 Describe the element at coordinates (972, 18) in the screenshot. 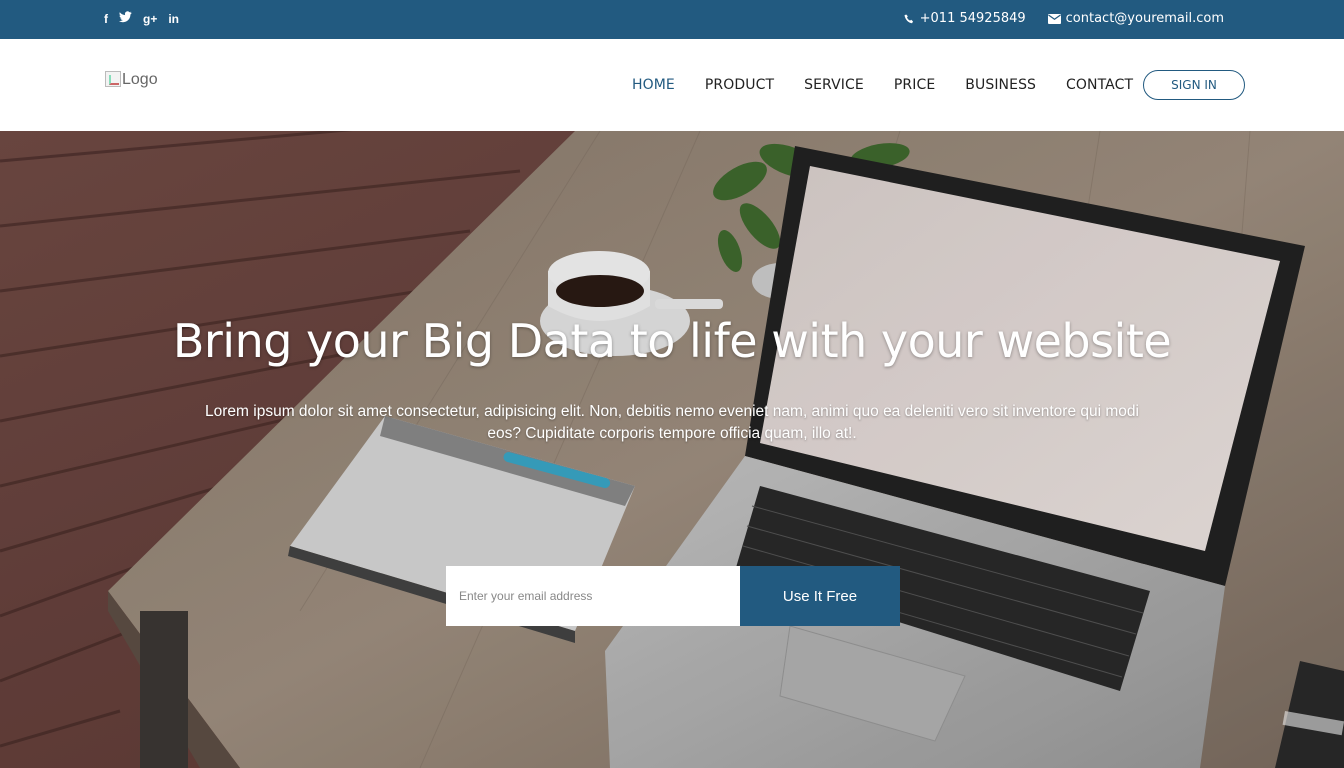

I see `phone-number: +011 54925849` at that location.